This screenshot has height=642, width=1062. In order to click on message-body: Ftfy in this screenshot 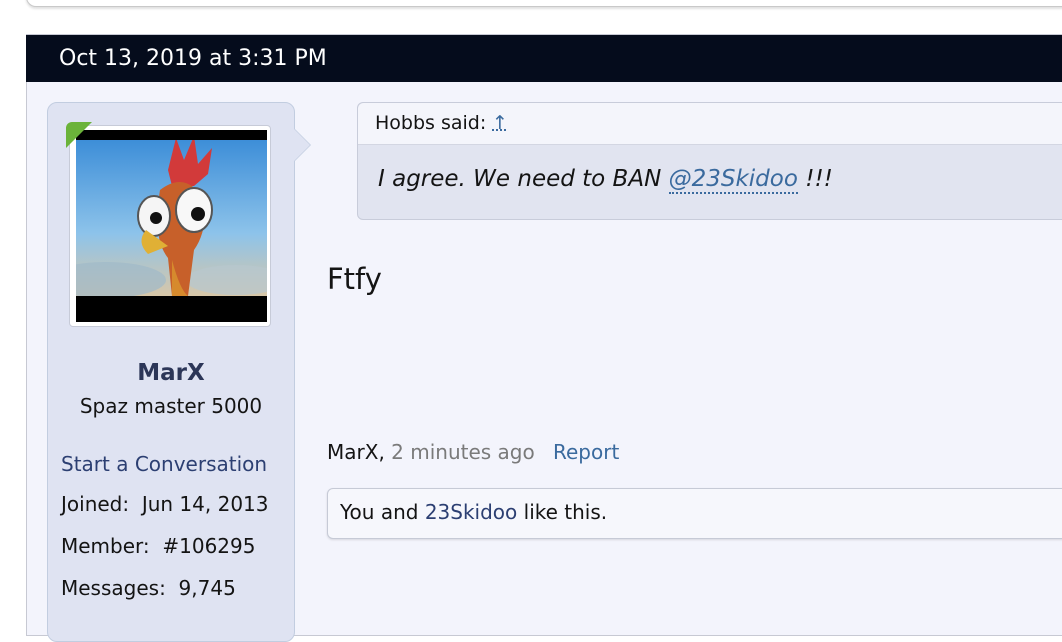, I will do `click(354, 279)`.